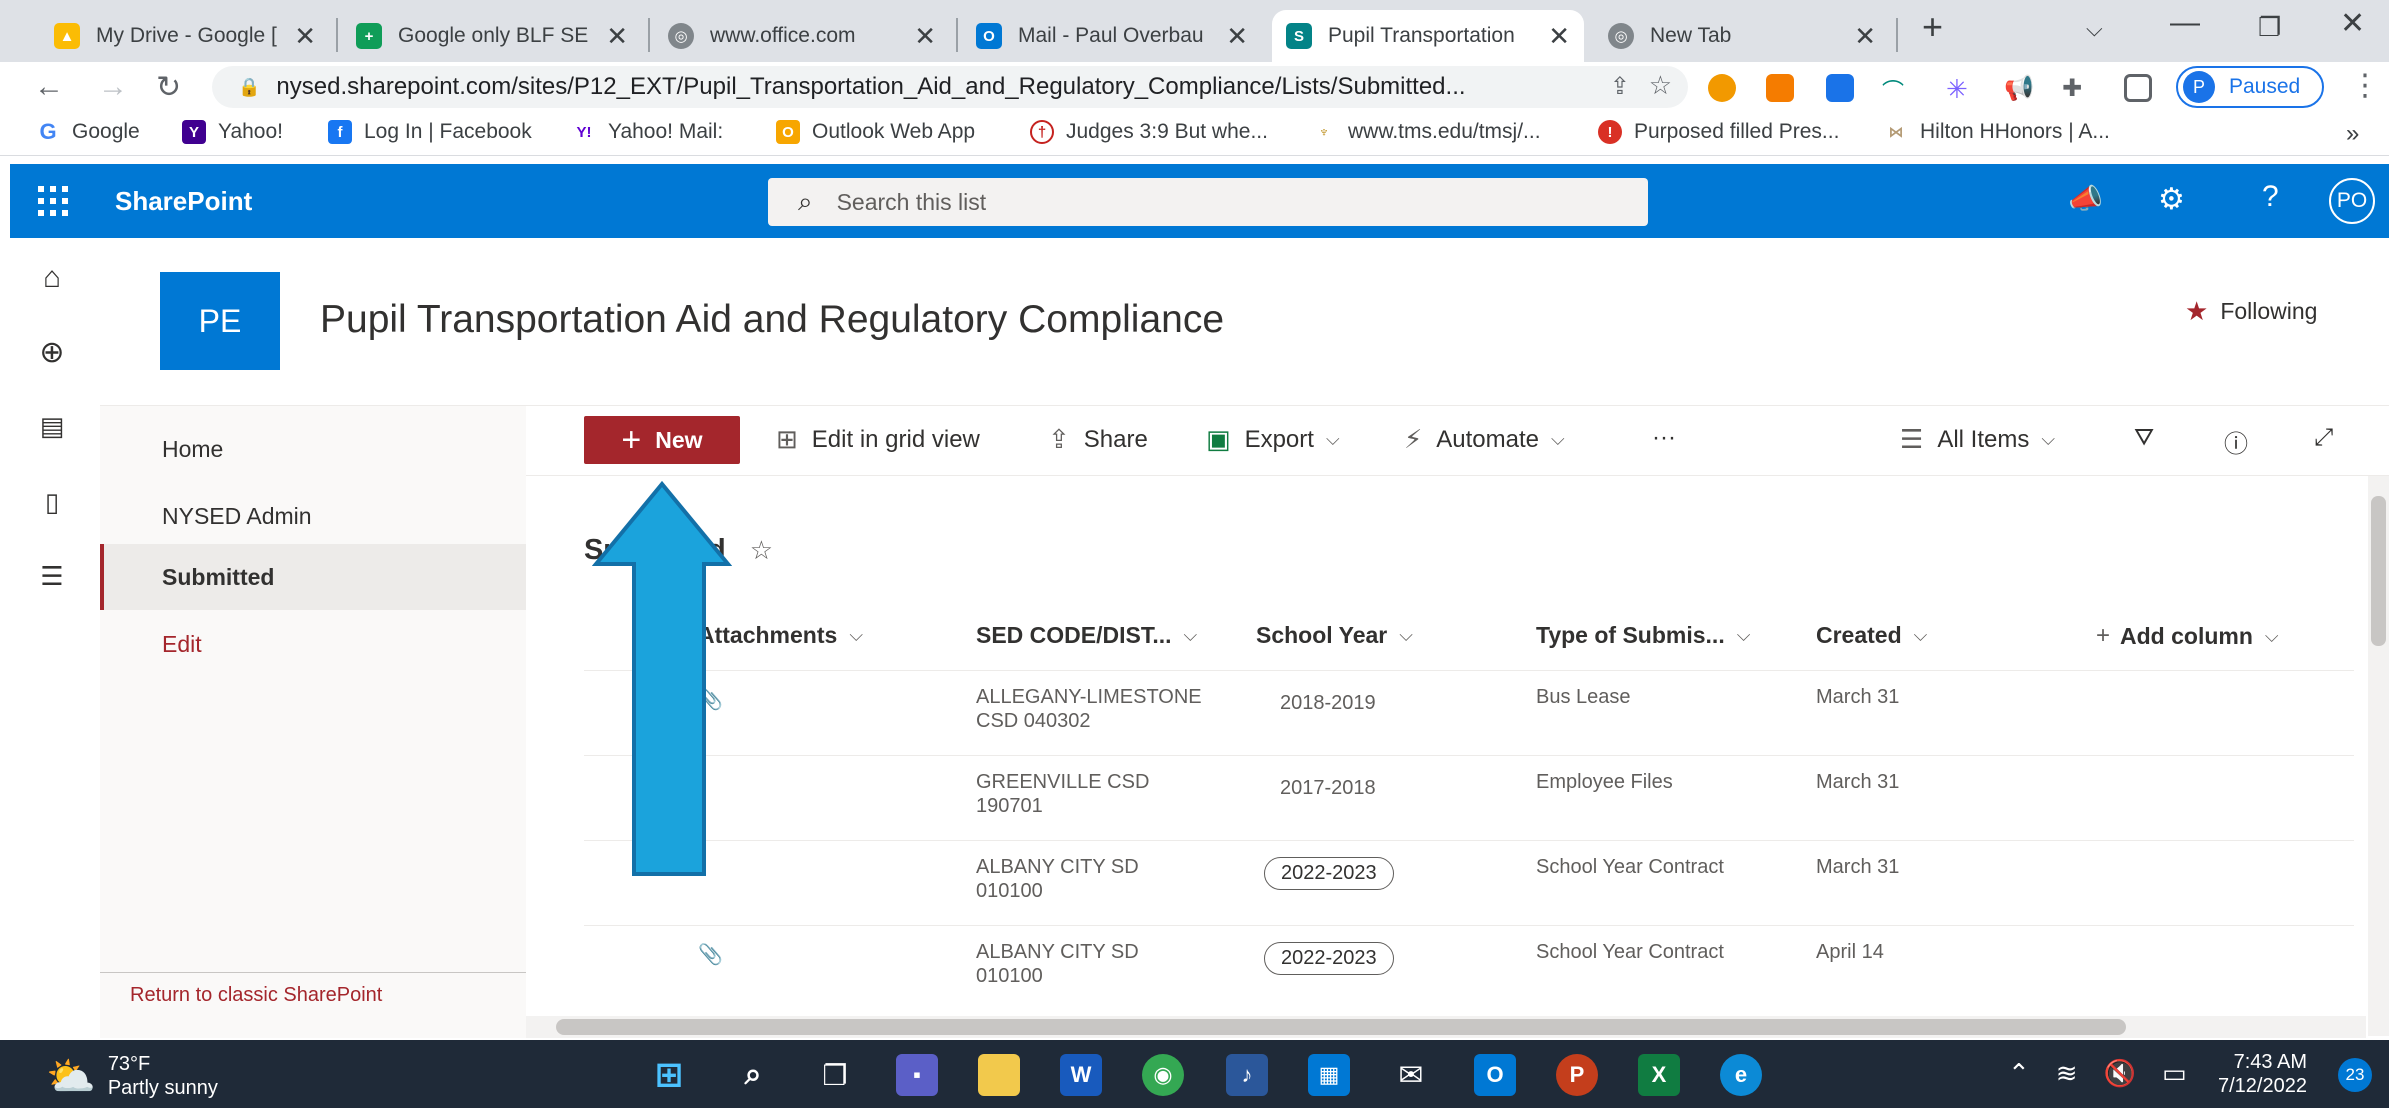 The width and height of the screenshot is (2389, 1108). What do you see at coordinates (1208, 202) in the screenshot?
I see `search-list-input: ⌕ Search this list` at bounding box center [1208, 202].